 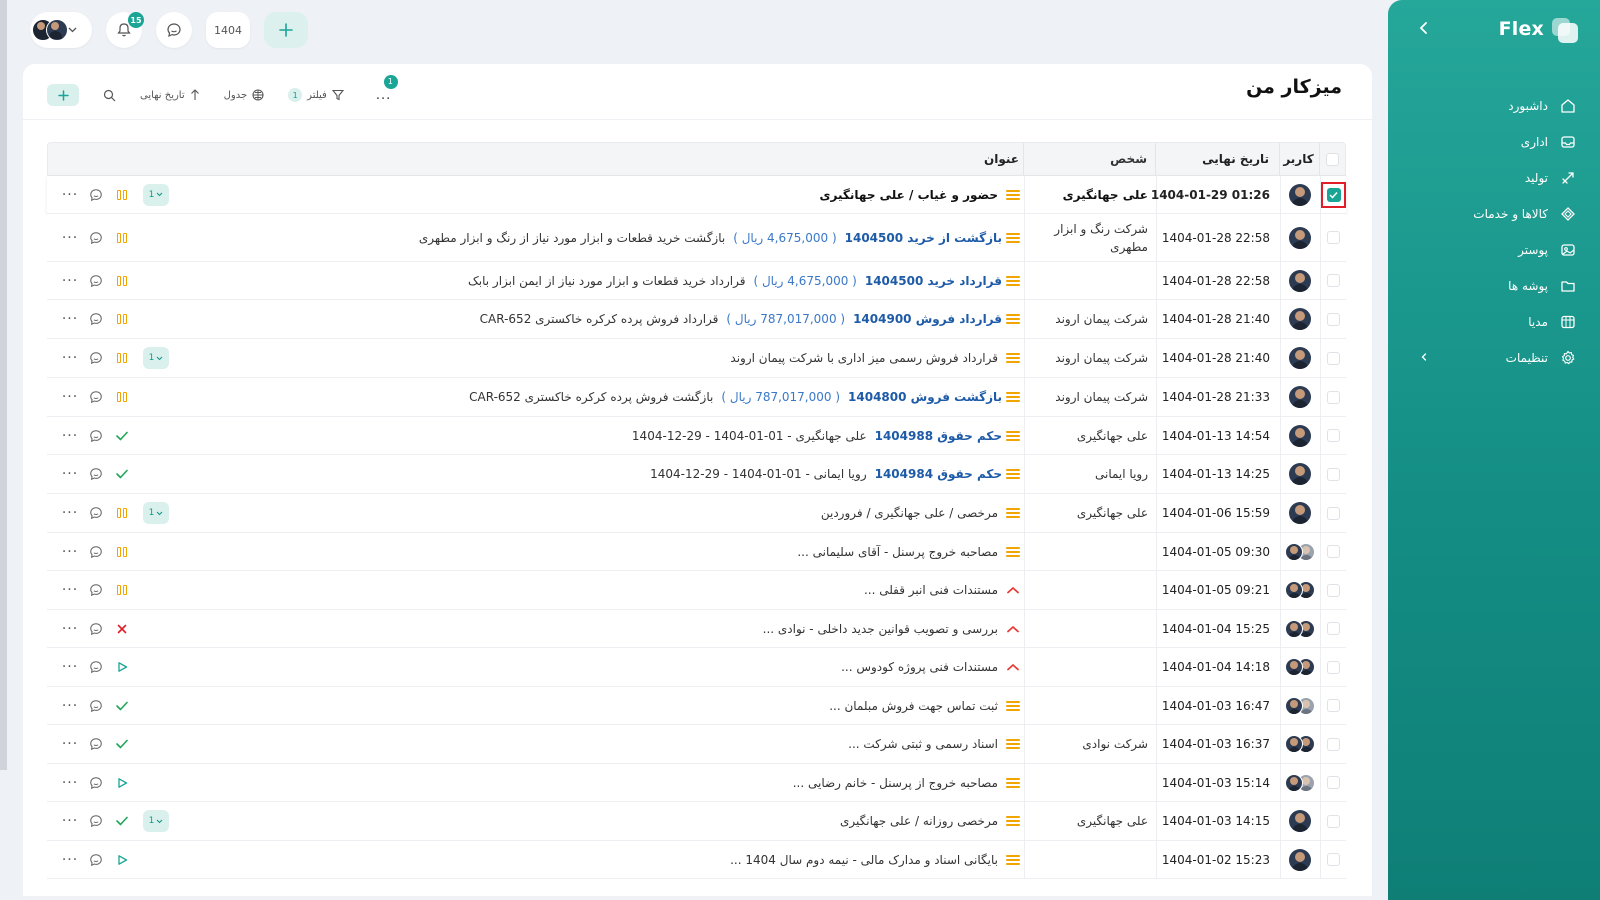 I want to click on page-scrollbar, so click(x=3, y=385).